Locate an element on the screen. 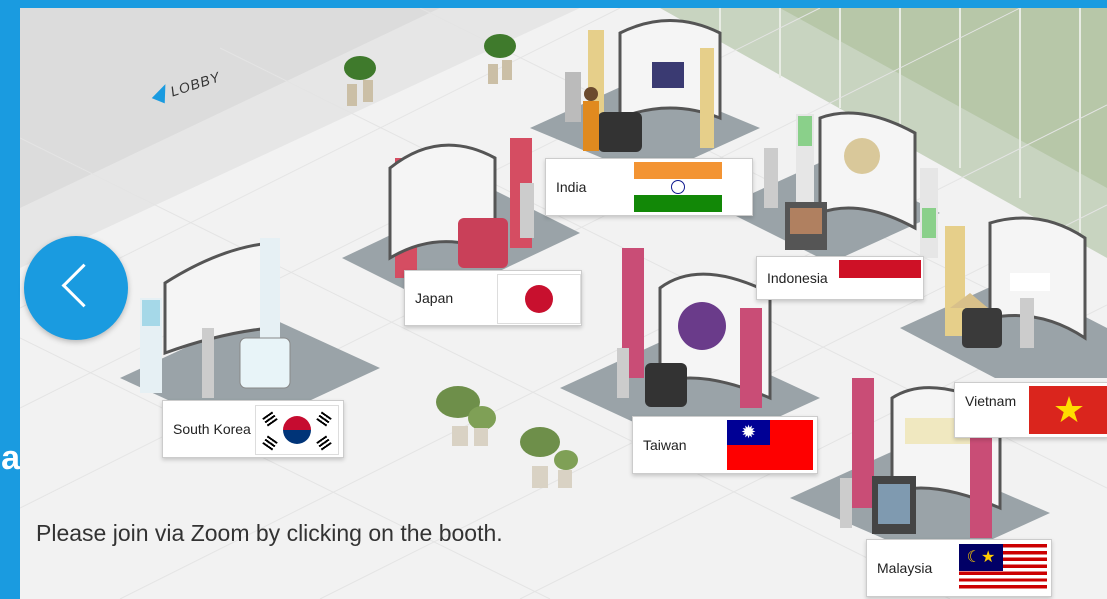 The height and width of the screenshot is (599, 1107). booth-label-japan: Japan is located at coordinates (493, 298).